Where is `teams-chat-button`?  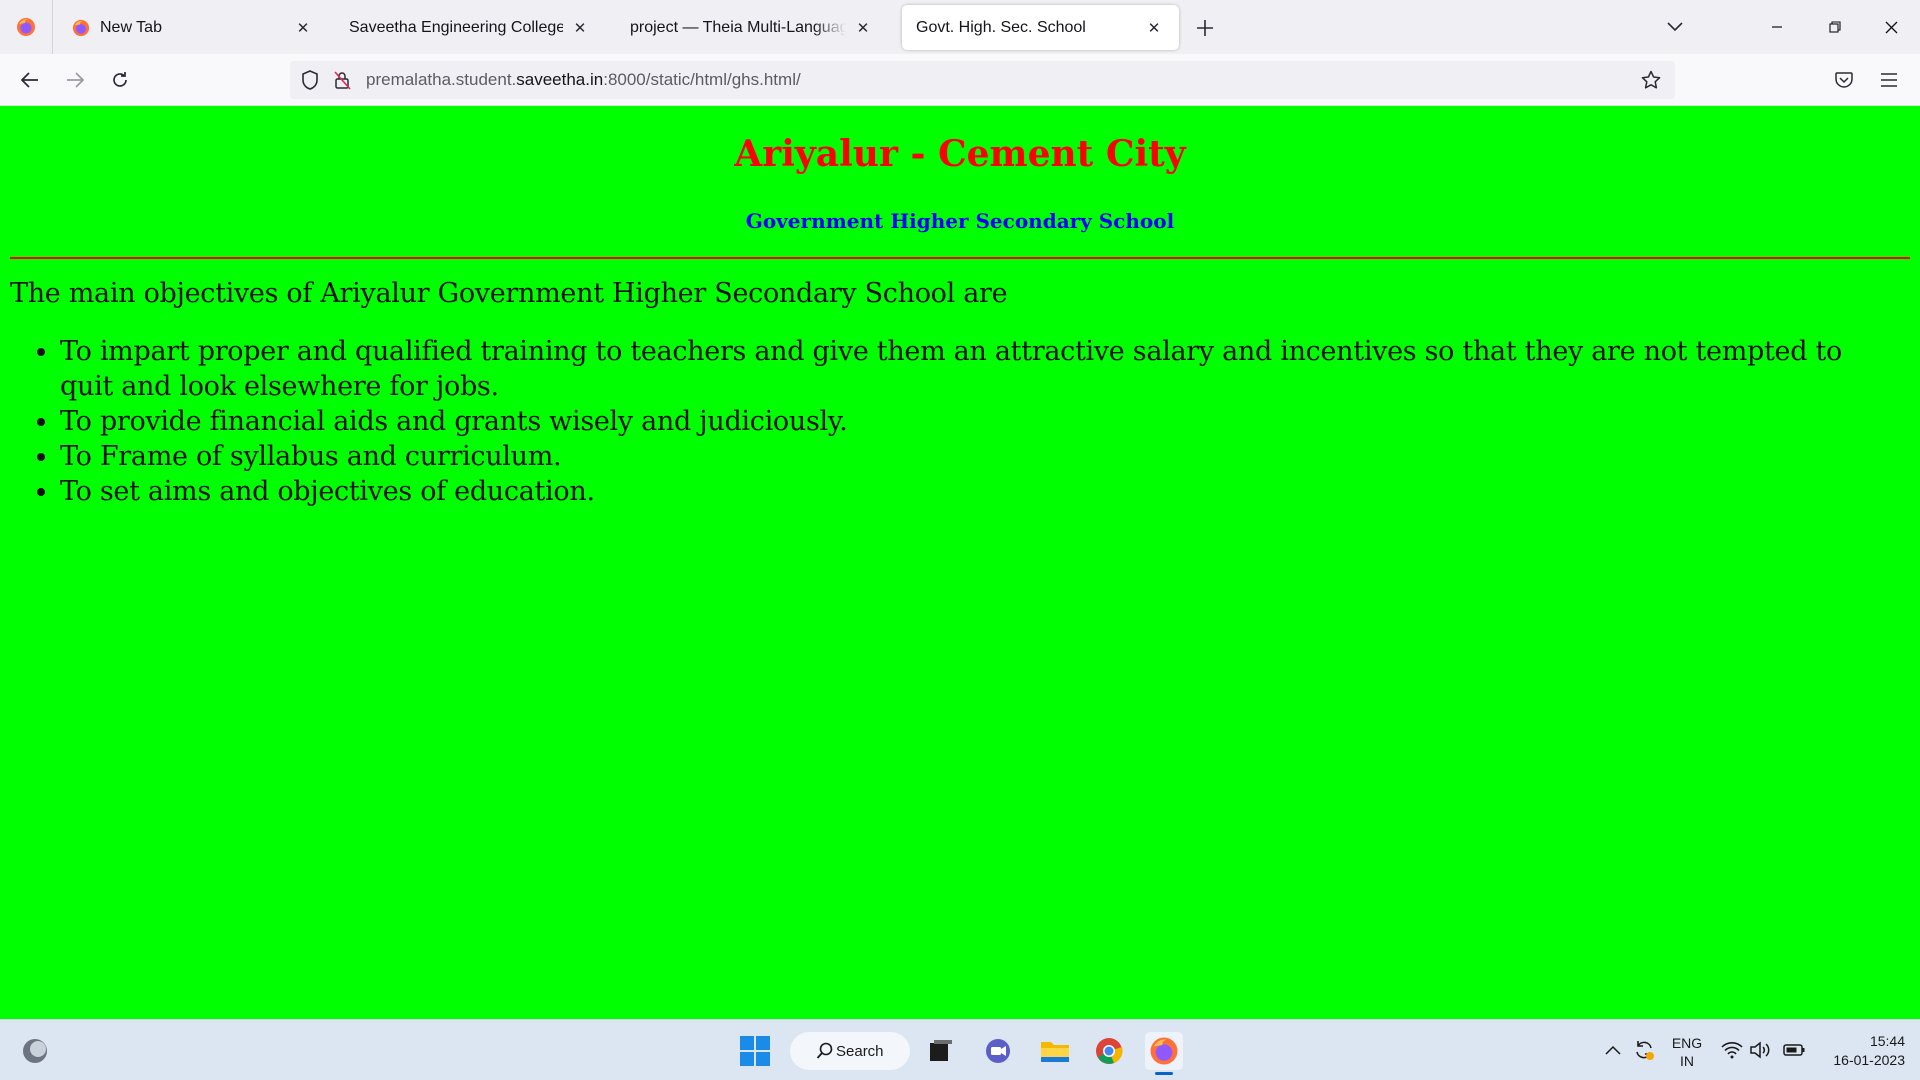 teams-chat-button is located at coordinates (998, 1051).